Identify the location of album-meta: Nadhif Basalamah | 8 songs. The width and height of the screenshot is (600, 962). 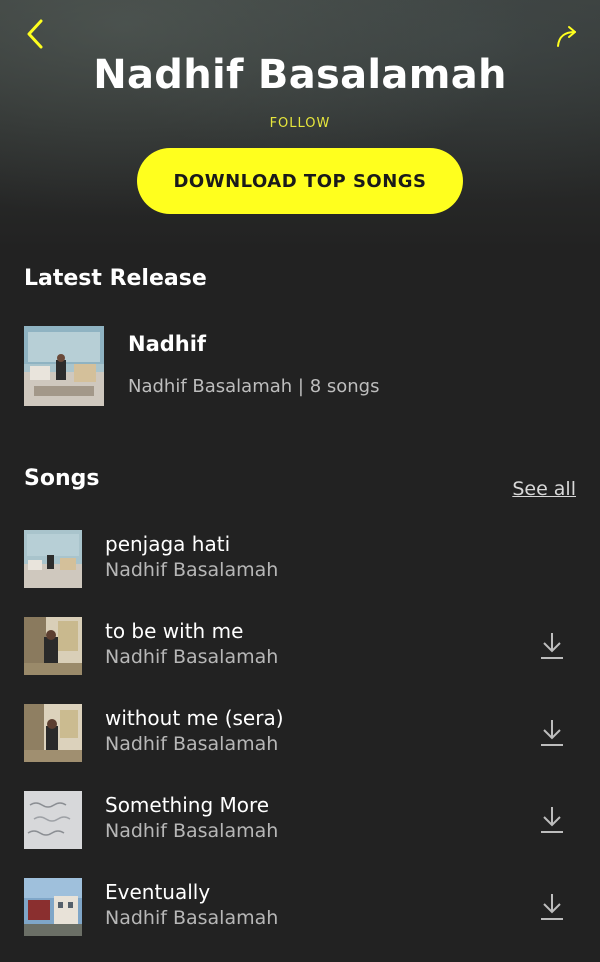
(254, 386).